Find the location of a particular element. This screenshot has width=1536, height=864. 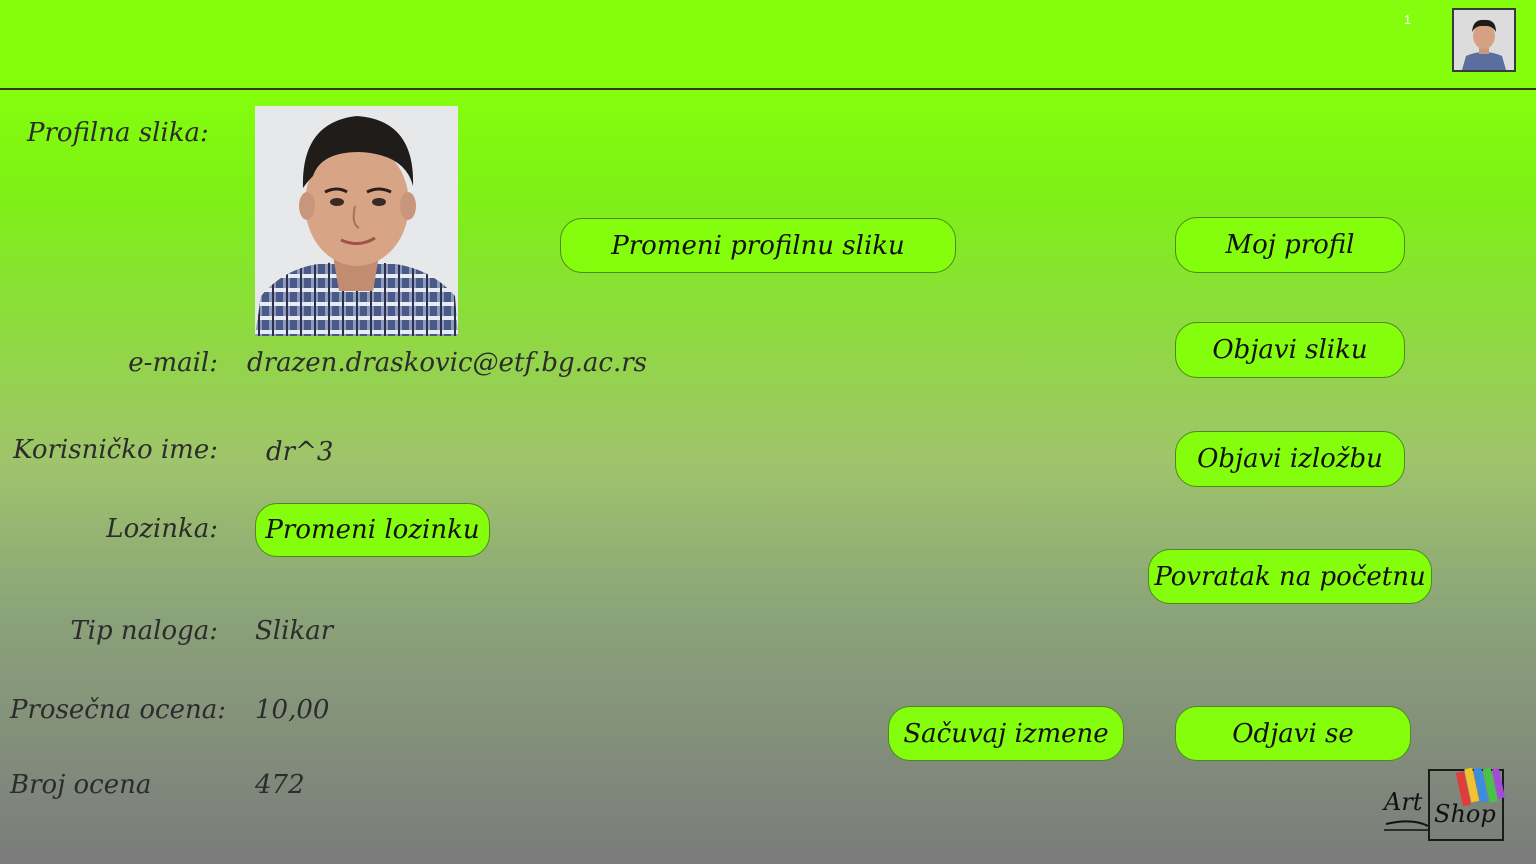

notification-count: 1 is located at coordinates (1408, 19).